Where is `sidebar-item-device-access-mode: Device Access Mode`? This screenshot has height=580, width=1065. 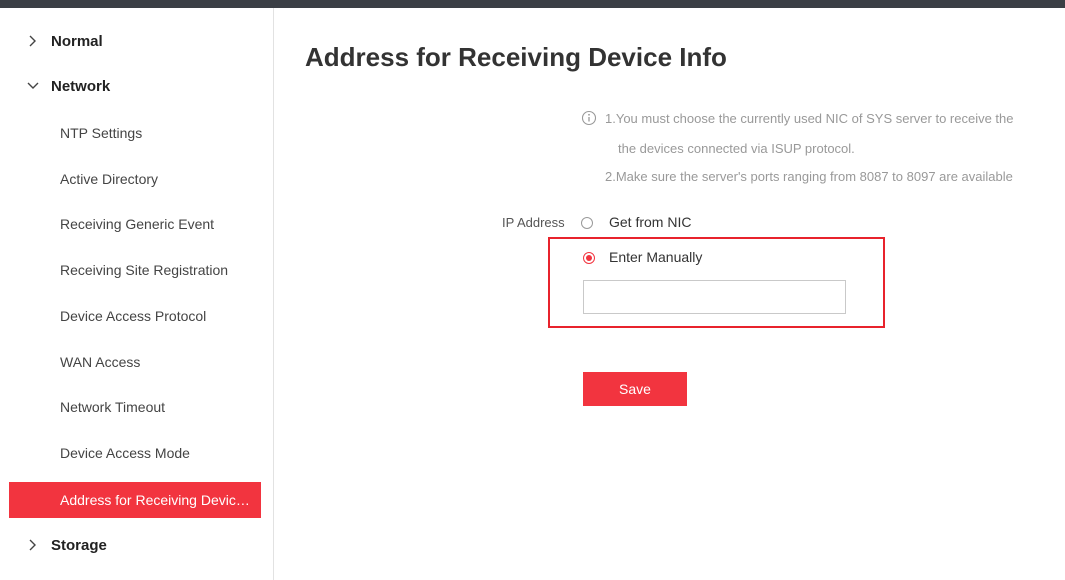 sidebar-item-device-access-mode: Device Access Mode is located at coordinates (135, 453).